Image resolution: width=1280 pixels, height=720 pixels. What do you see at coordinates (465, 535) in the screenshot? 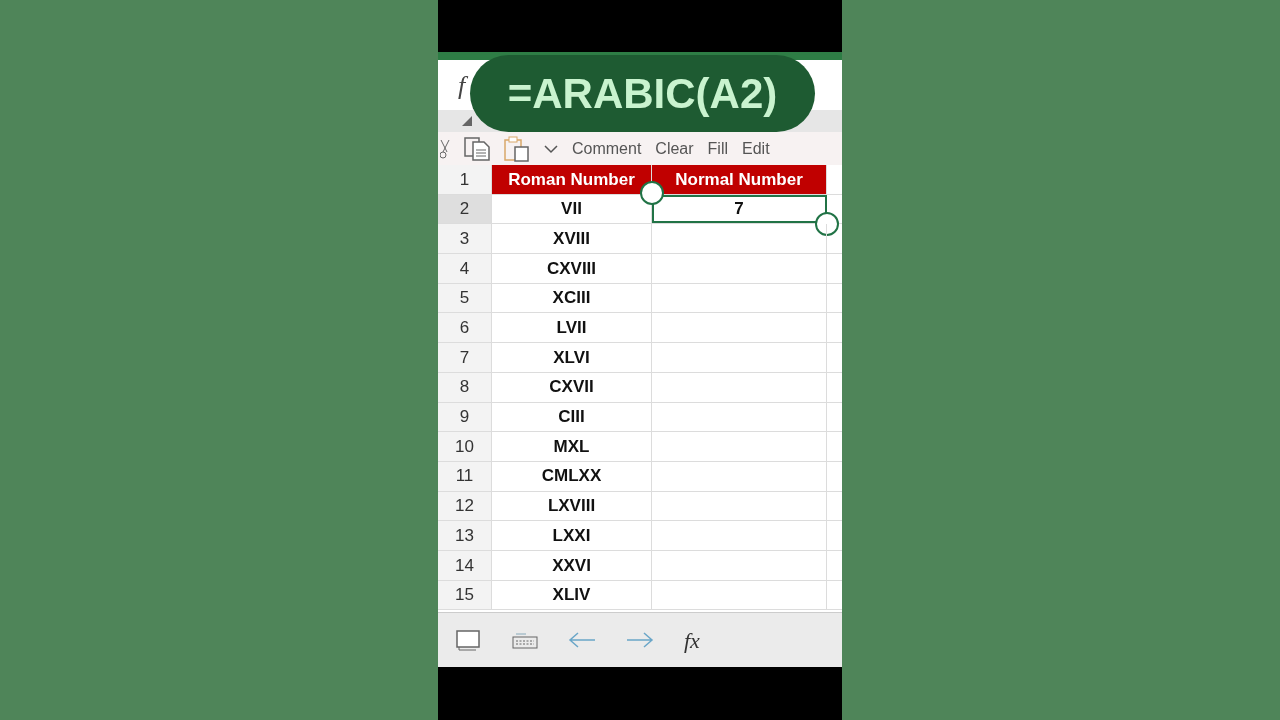
I see `row-number: 13` at bounding box center [465, 535].